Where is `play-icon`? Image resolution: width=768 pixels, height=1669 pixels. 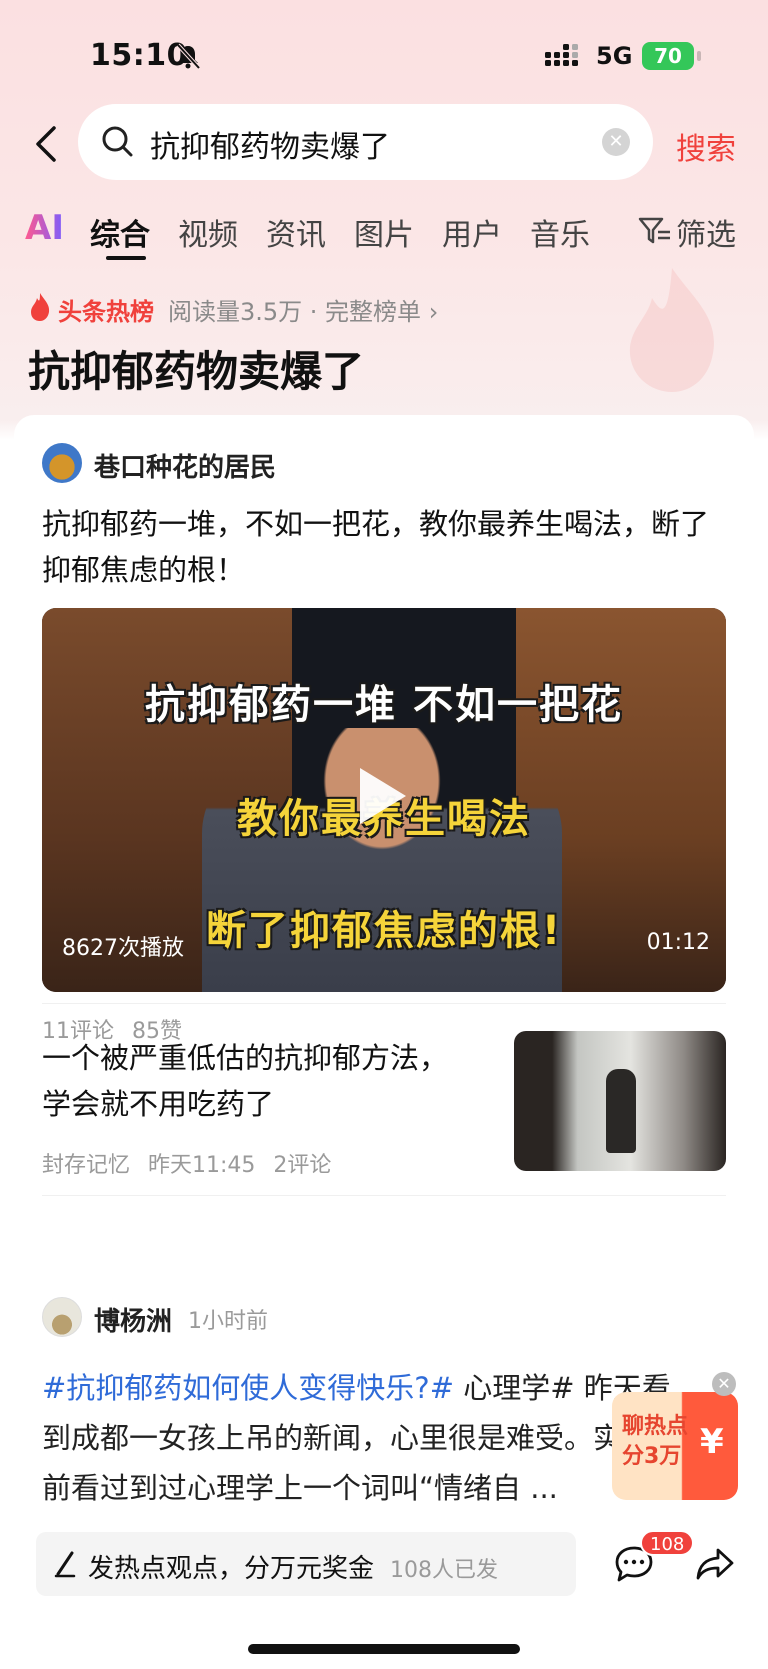 play-icon is located at coordinates (383, 796).